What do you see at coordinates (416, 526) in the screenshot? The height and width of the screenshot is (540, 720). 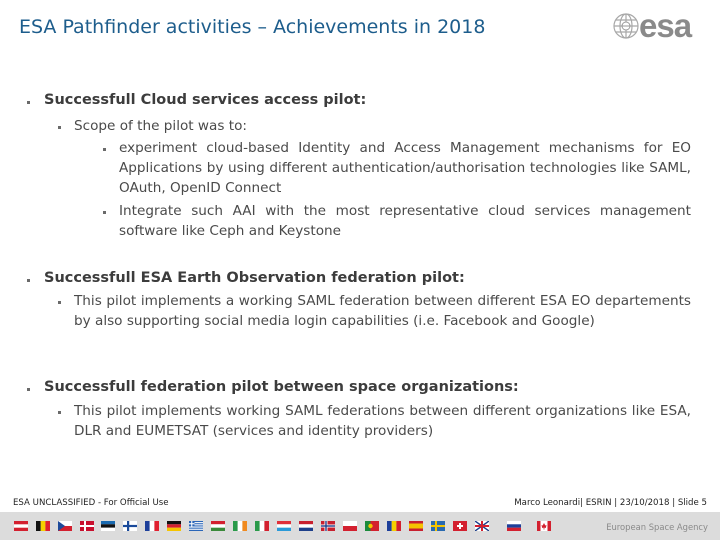 I see `flag-spain-icon` at bounding box center [416, 526].